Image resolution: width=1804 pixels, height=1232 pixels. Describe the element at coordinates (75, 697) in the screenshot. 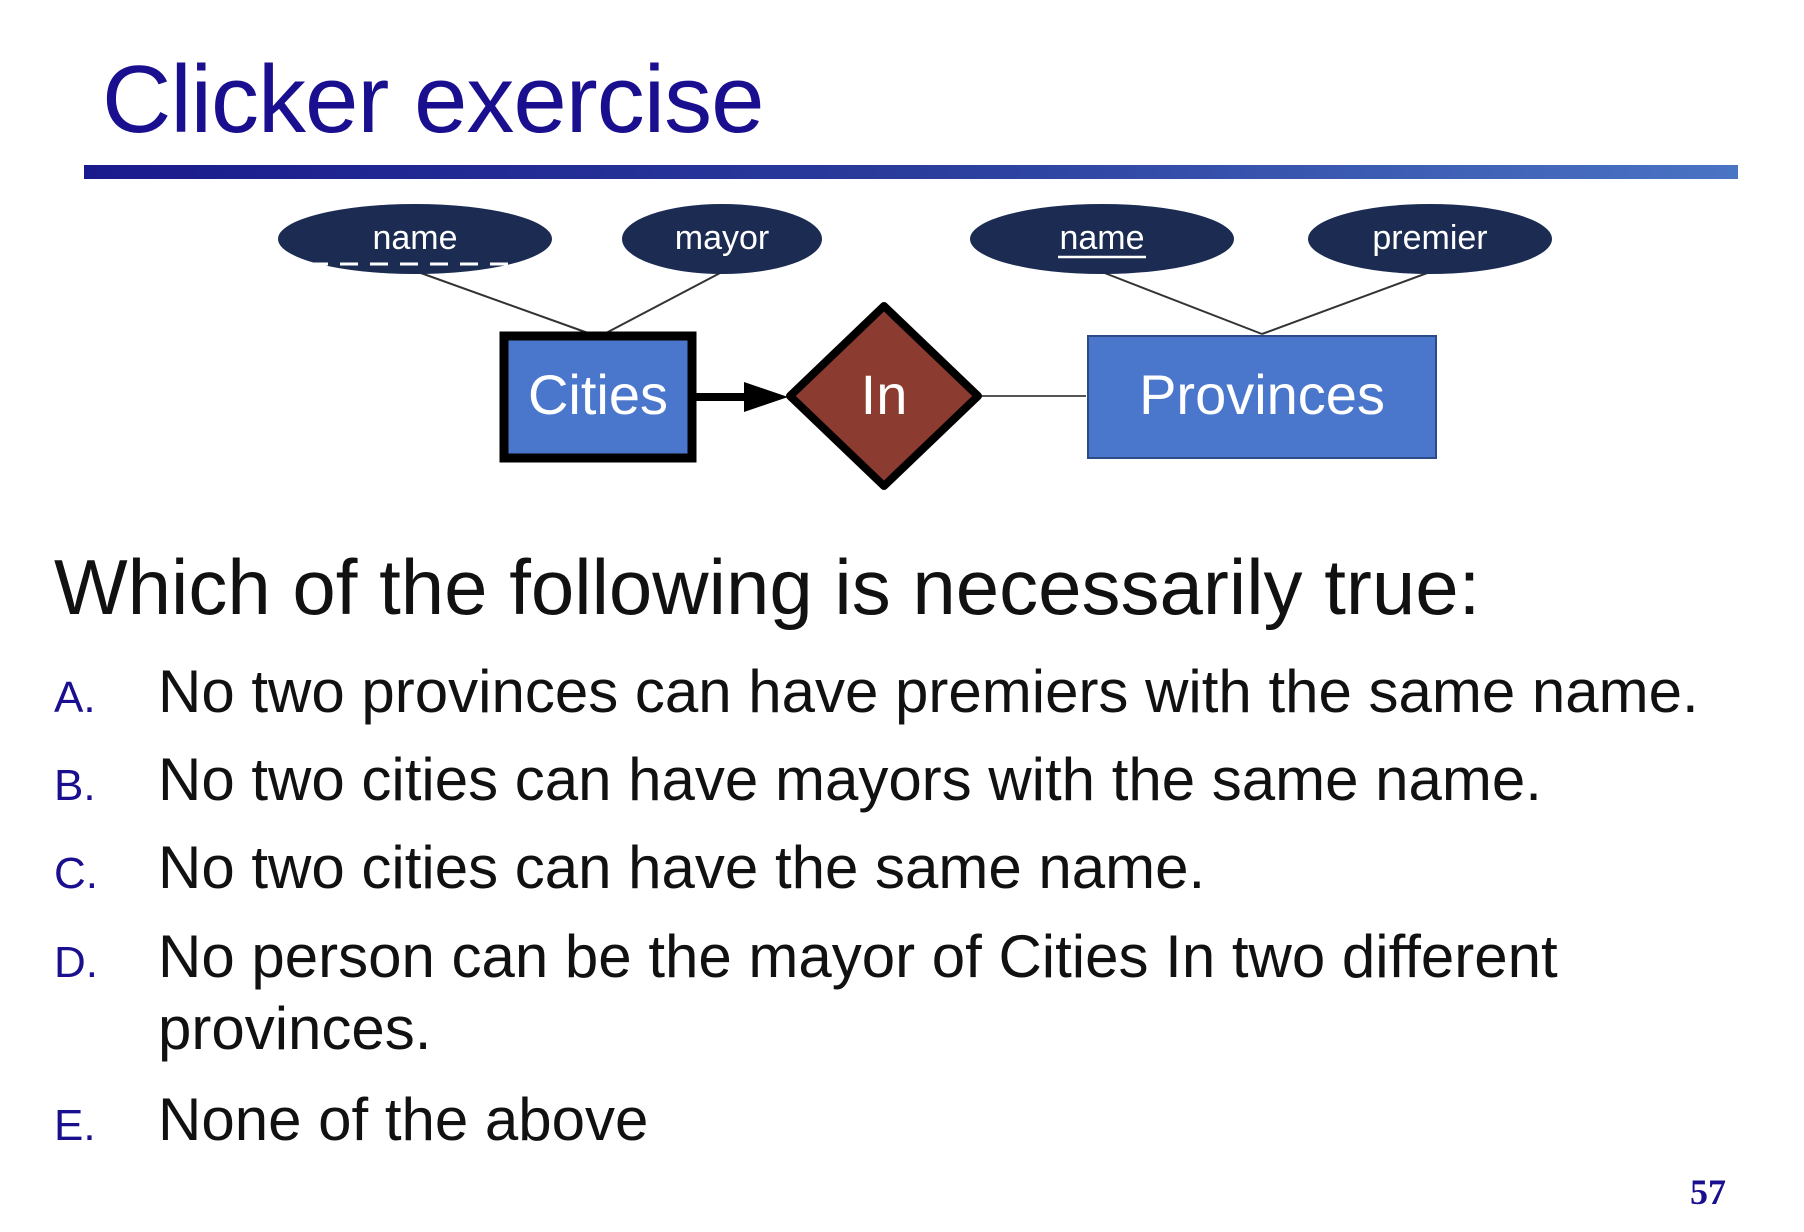

I see `option-a-letter: A.` at that location.